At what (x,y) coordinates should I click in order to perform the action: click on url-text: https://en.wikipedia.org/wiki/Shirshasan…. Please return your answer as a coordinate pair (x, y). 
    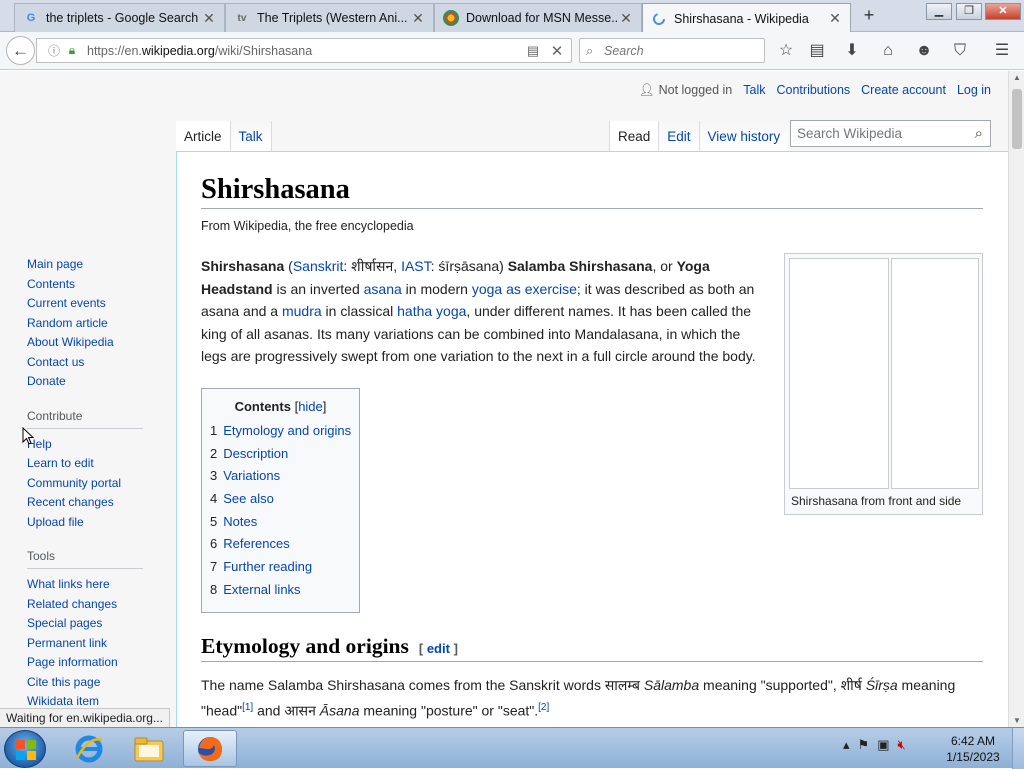
    Looking at the image, I should click on (305, 51).